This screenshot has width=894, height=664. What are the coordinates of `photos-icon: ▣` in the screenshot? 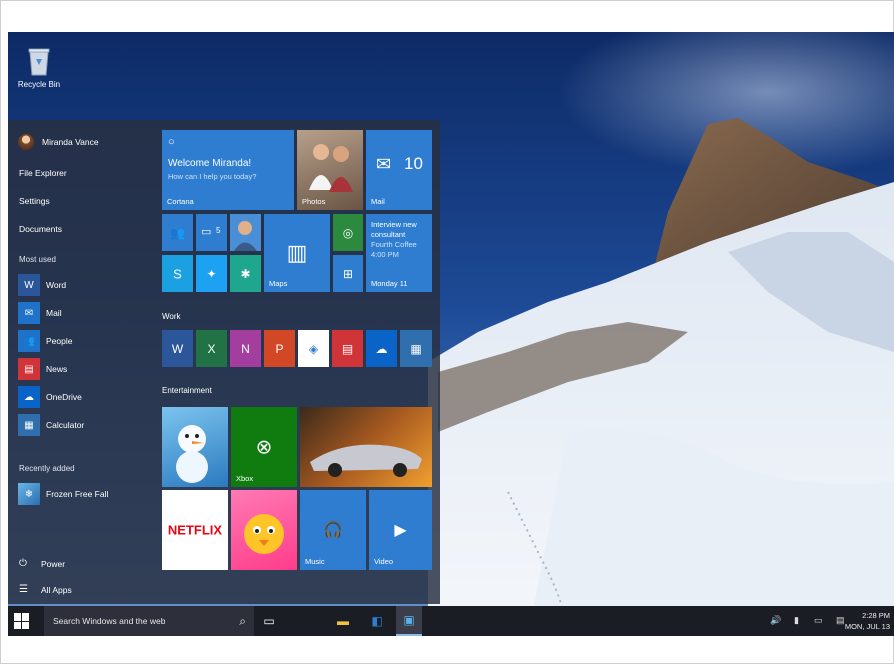 It's located at (409, 620).